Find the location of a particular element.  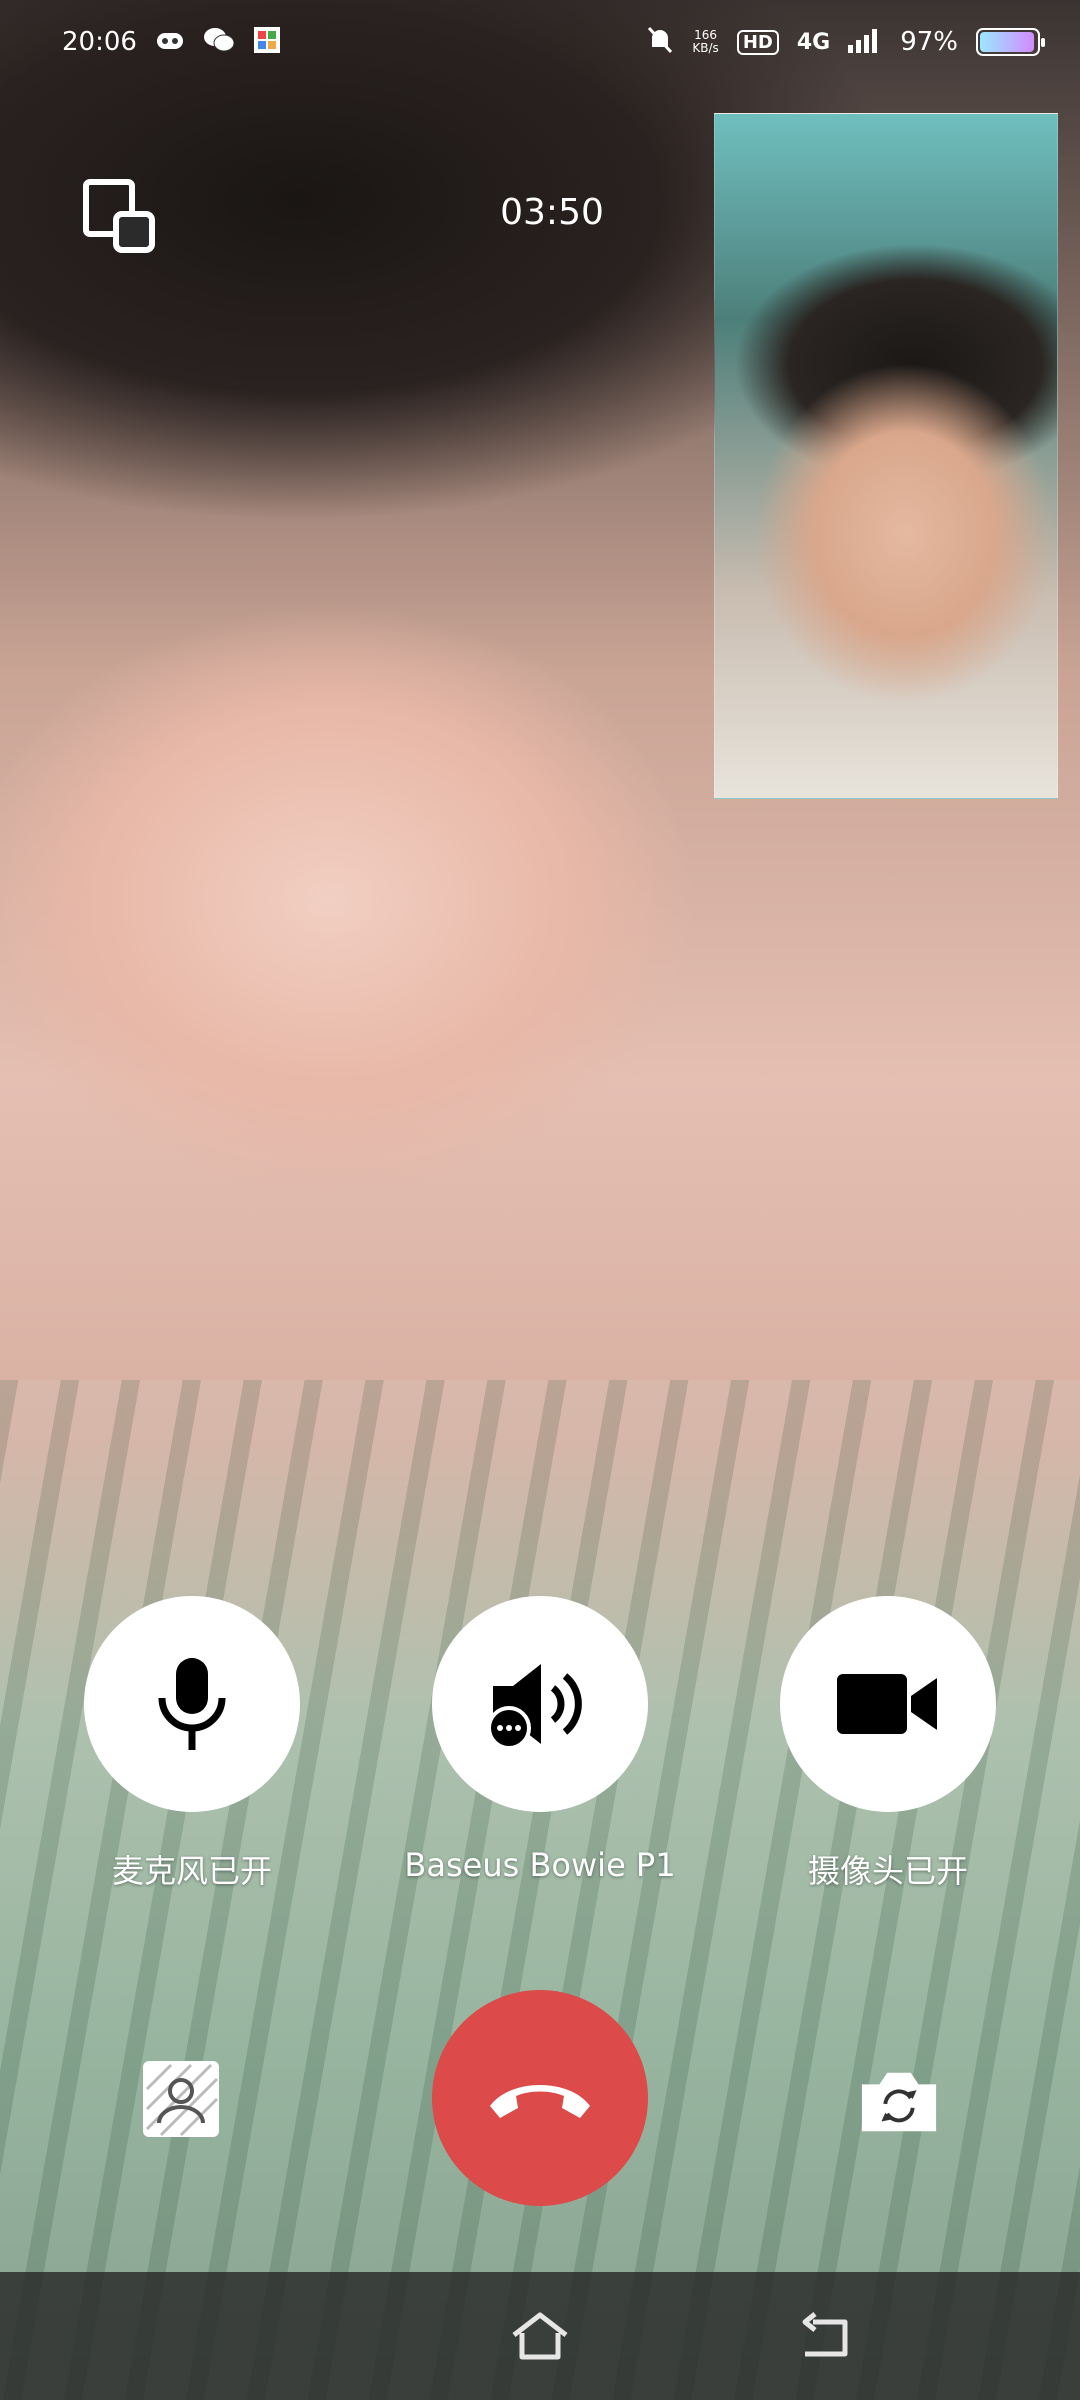

microphone-label: 麦克风已开 is located at coordinates (191, 1871).